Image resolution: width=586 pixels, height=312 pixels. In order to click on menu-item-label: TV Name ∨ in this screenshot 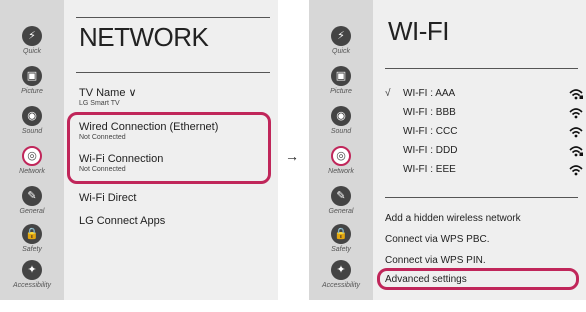, I will do `click(108, 93)`.